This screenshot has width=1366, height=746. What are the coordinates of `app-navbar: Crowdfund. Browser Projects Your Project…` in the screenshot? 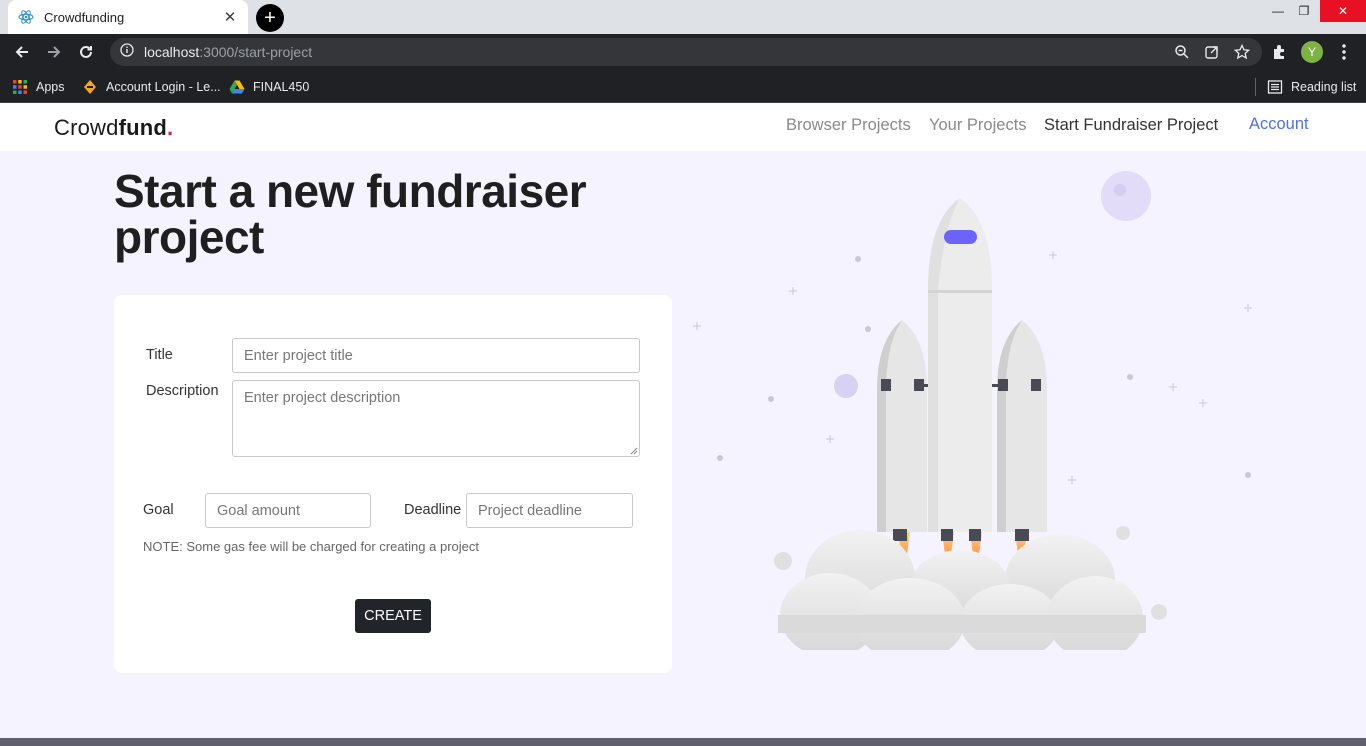 It's located at (683, 127).